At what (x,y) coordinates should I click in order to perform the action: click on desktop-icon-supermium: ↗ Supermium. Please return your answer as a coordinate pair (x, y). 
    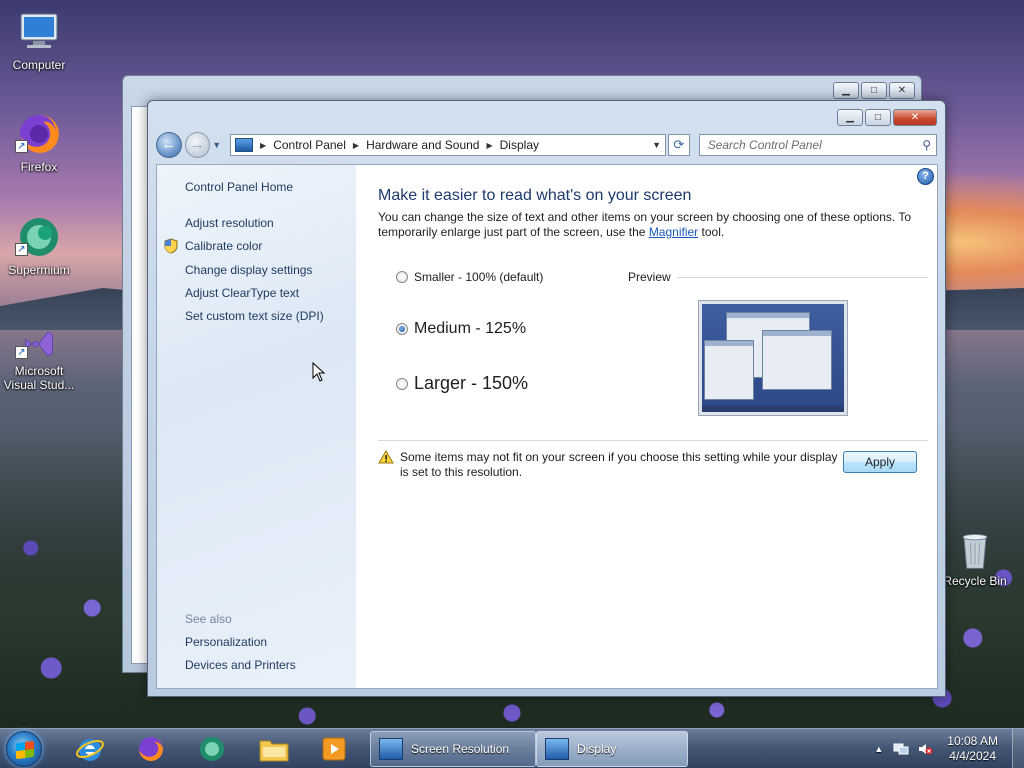
    Looking at the image, I should click on (39, 245).